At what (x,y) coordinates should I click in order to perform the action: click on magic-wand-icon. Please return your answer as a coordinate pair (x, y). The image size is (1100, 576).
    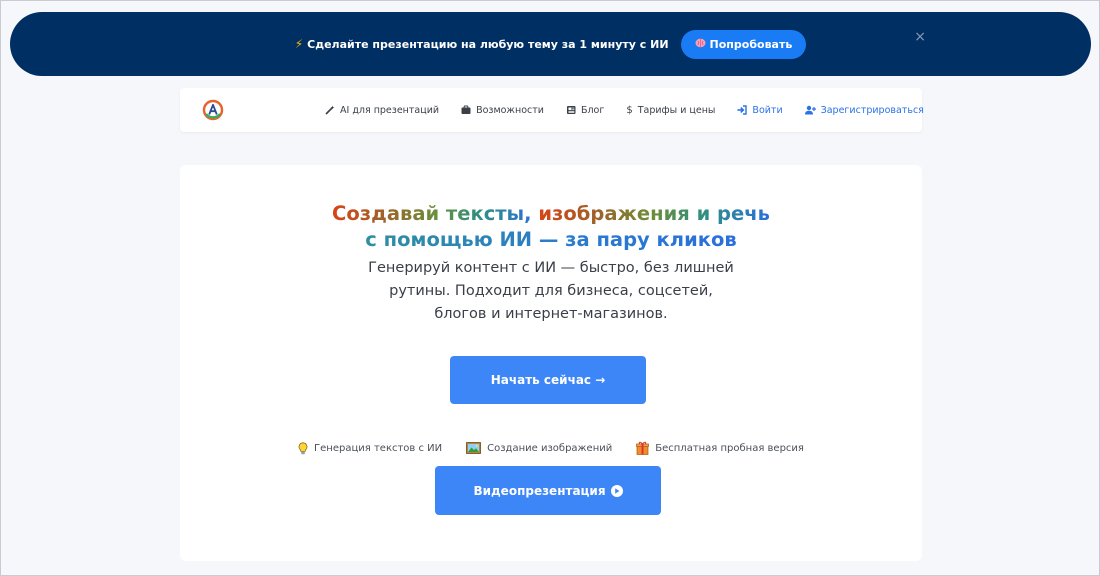
    Looking at the image, I should click on (330, 110).